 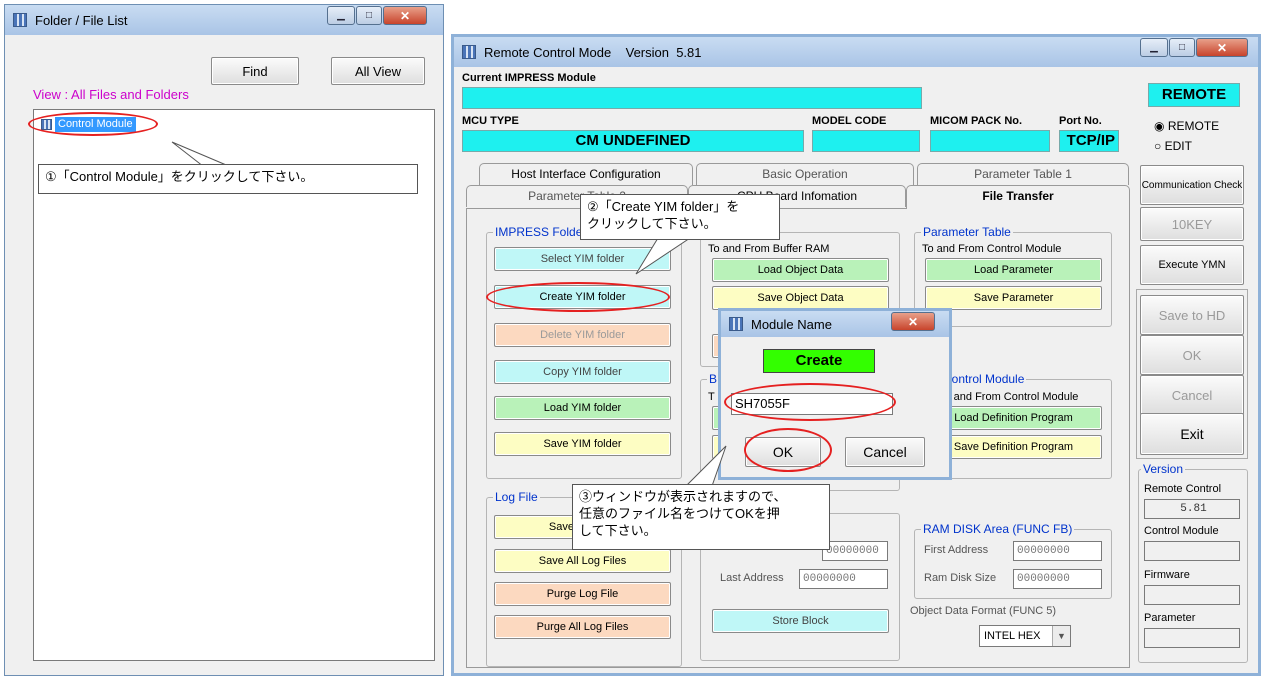 I want to click on callout-step-1: ①「Control Module」をクリックして下さい。, so click(x=228, y=179).